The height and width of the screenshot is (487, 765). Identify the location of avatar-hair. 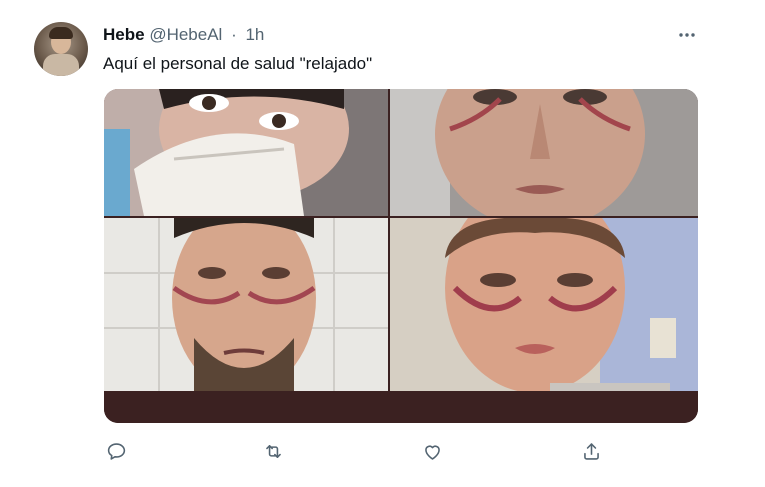
(61, 33).